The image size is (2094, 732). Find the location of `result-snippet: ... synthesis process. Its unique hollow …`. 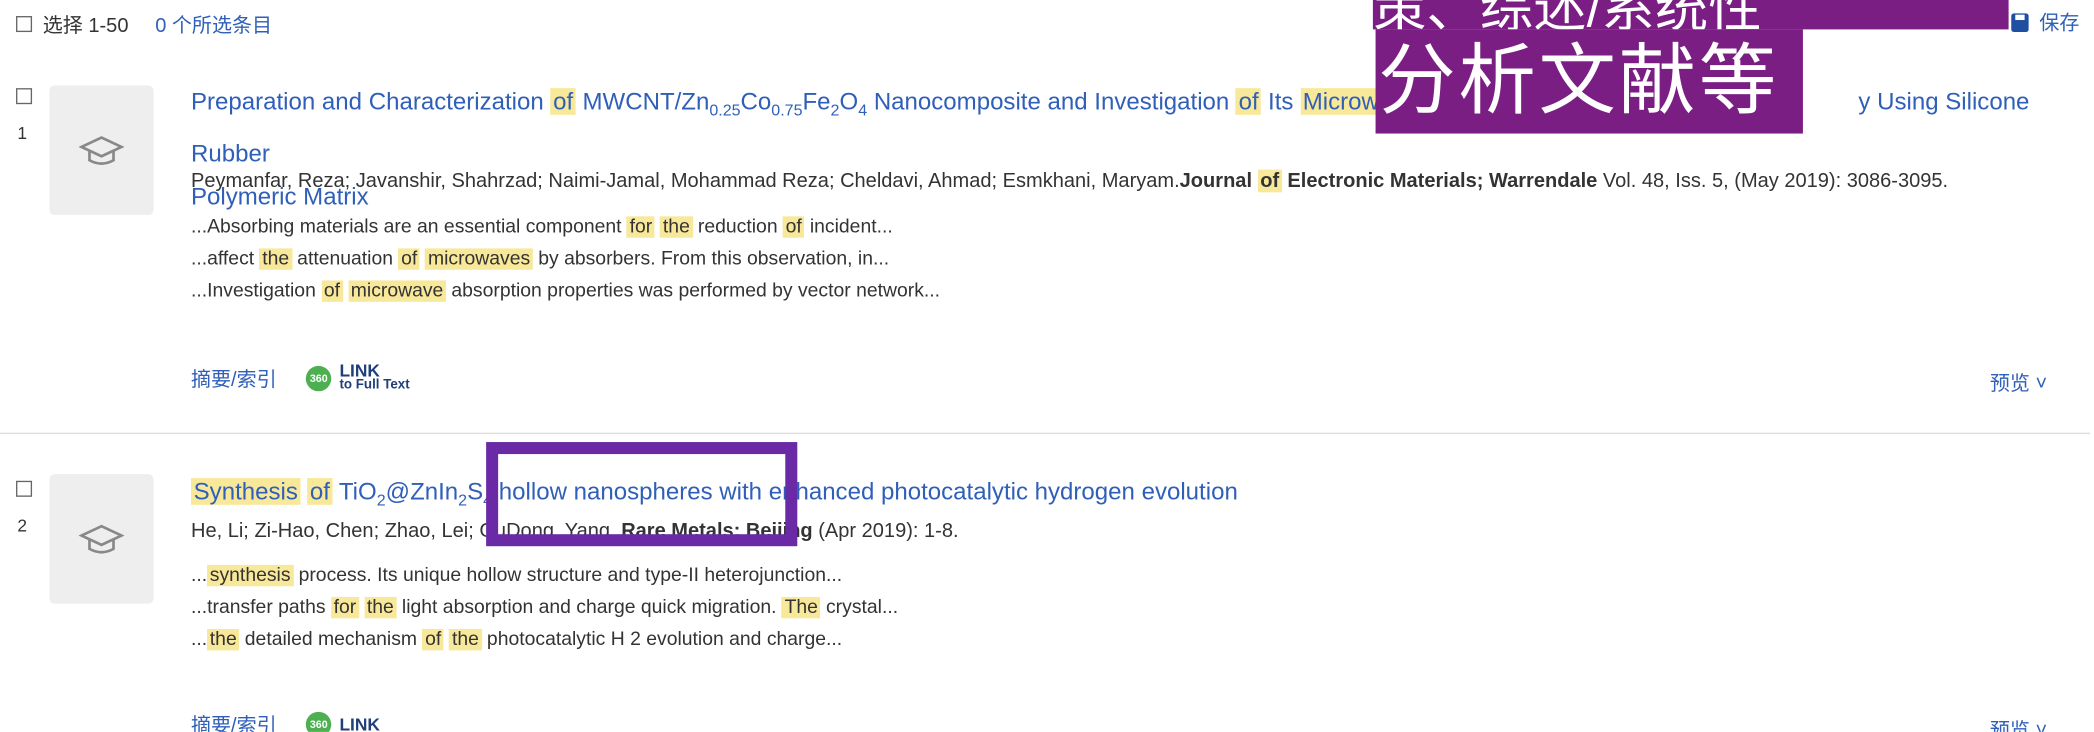

result-snippet: ... synthesis process. Its unique hollow … is located at coordinates (516, 575).